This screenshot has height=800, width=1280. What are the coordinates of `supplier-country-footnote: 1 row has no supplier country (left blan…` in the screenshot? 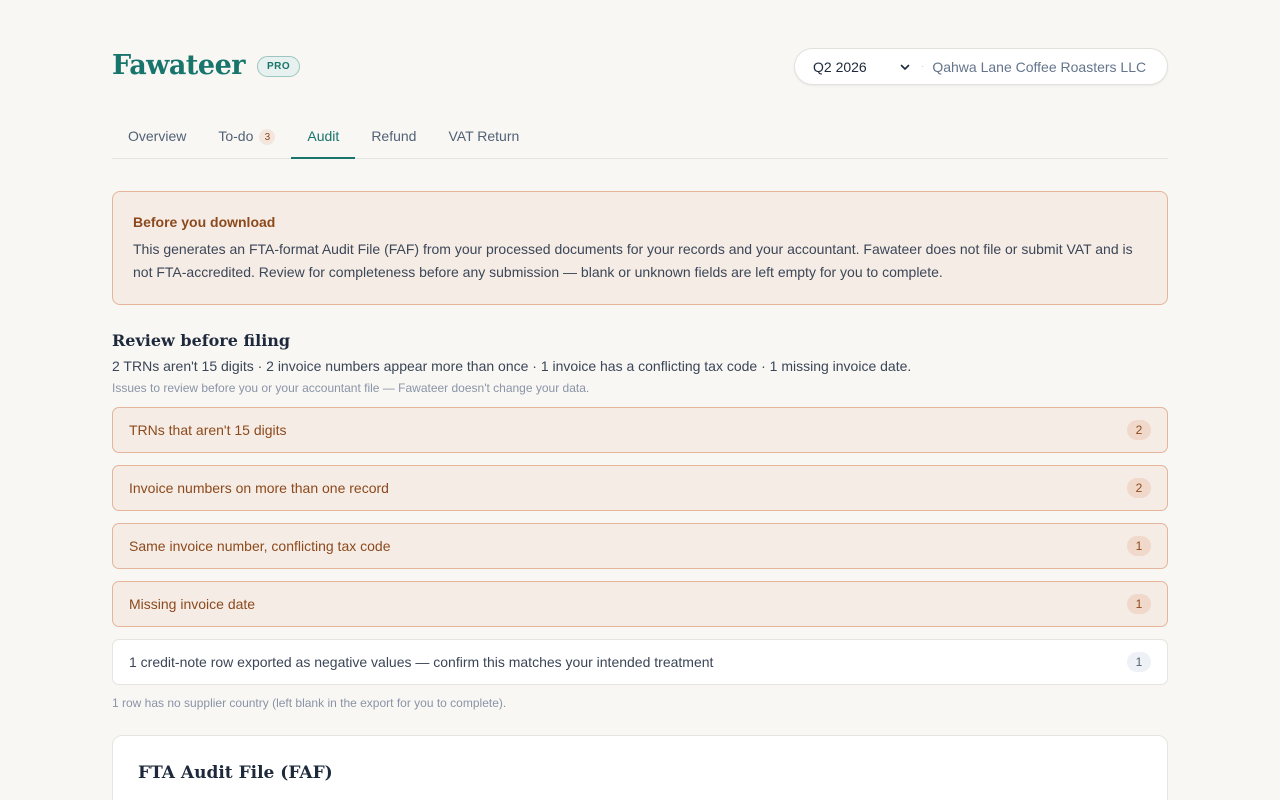 It's located at (309, 703).